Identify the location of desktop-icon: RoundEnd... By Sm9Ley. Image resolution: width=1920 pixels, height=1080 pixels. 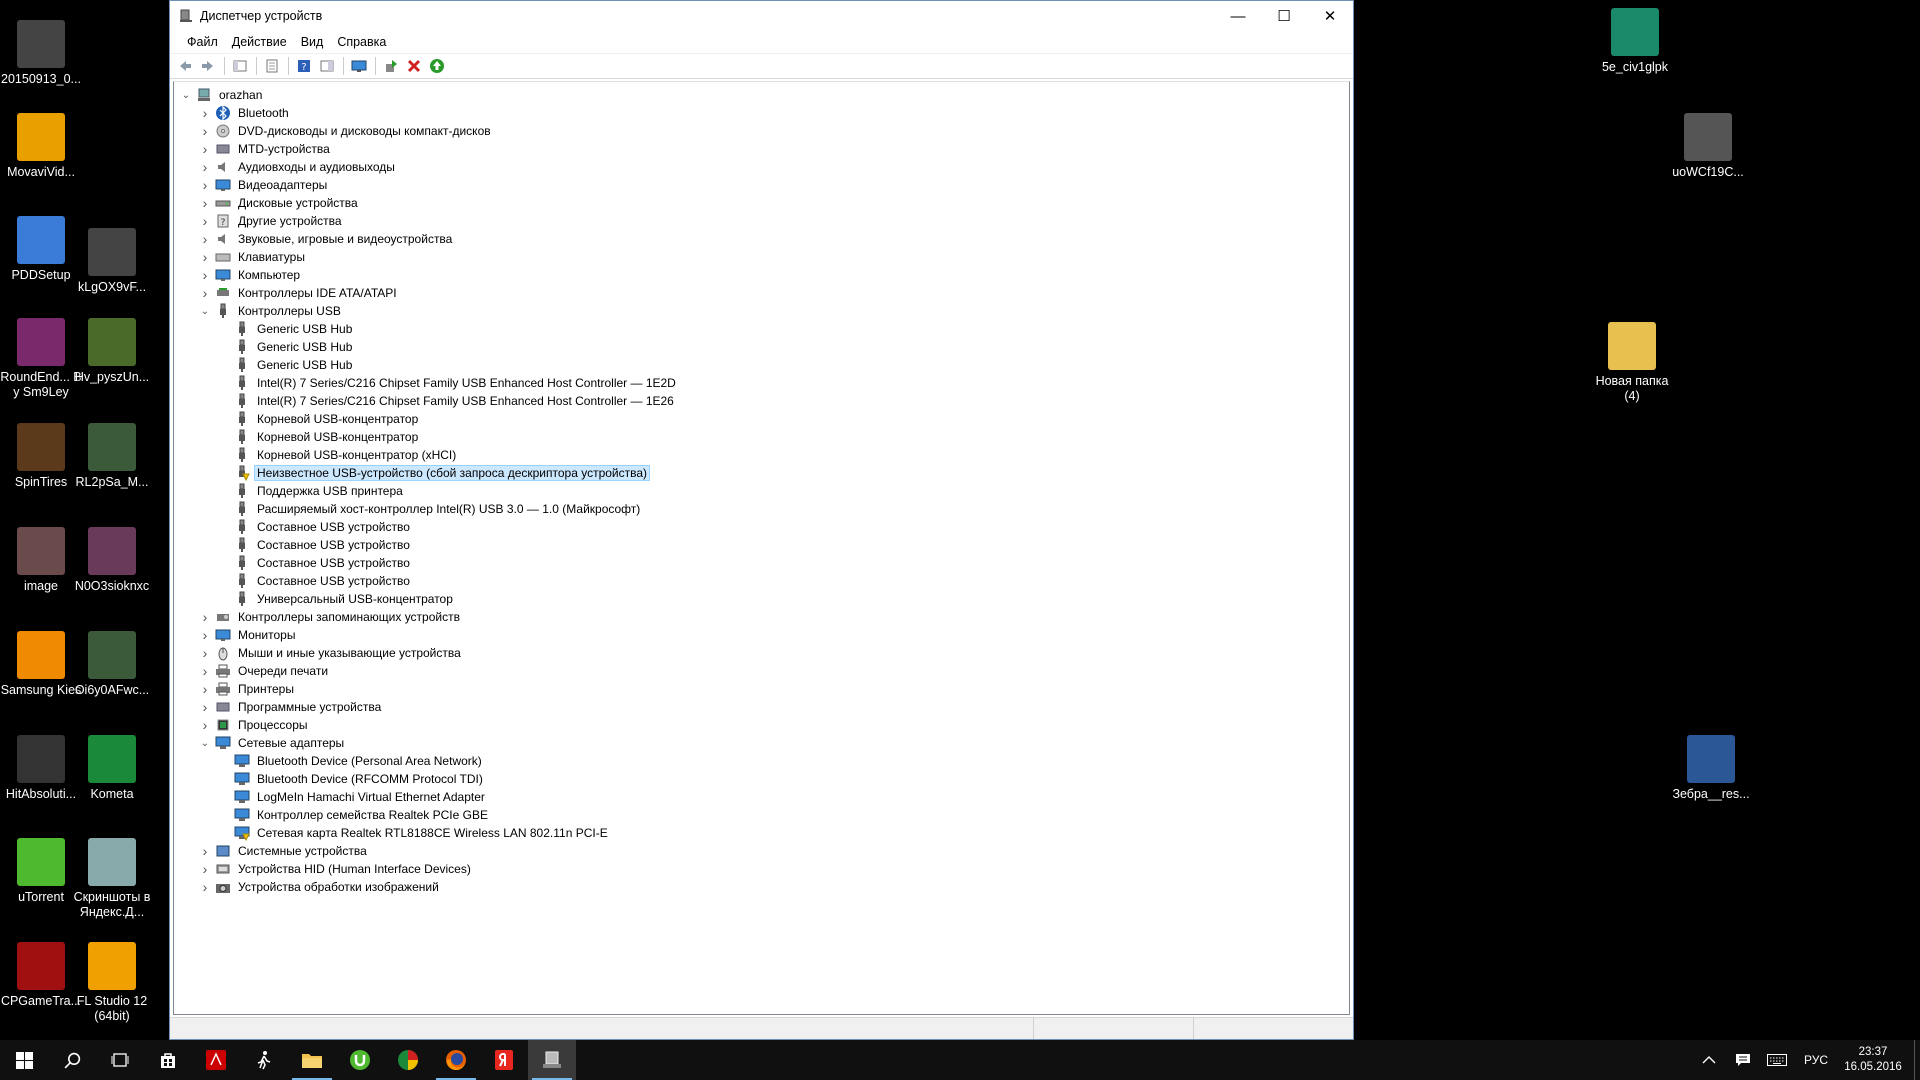
(41, 359).